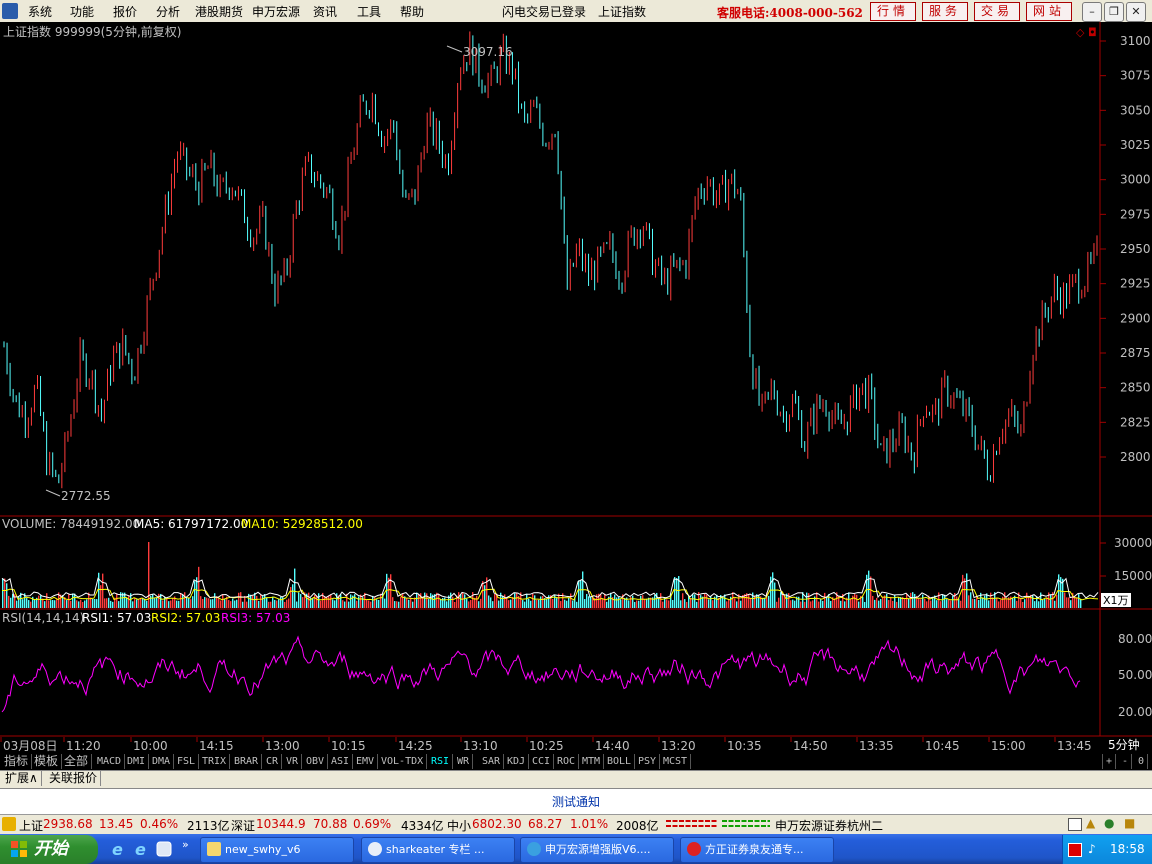  I want to click on ime-icon, so click(1075, 850).